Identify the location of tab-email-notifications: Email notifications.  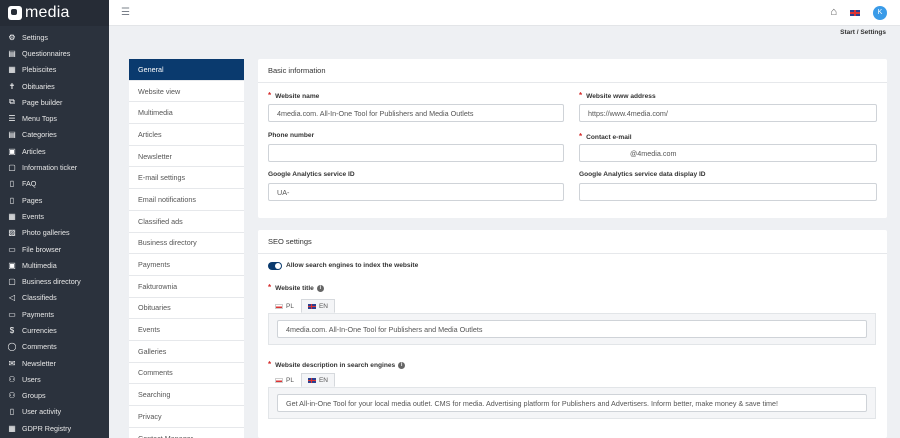
(186, 200).